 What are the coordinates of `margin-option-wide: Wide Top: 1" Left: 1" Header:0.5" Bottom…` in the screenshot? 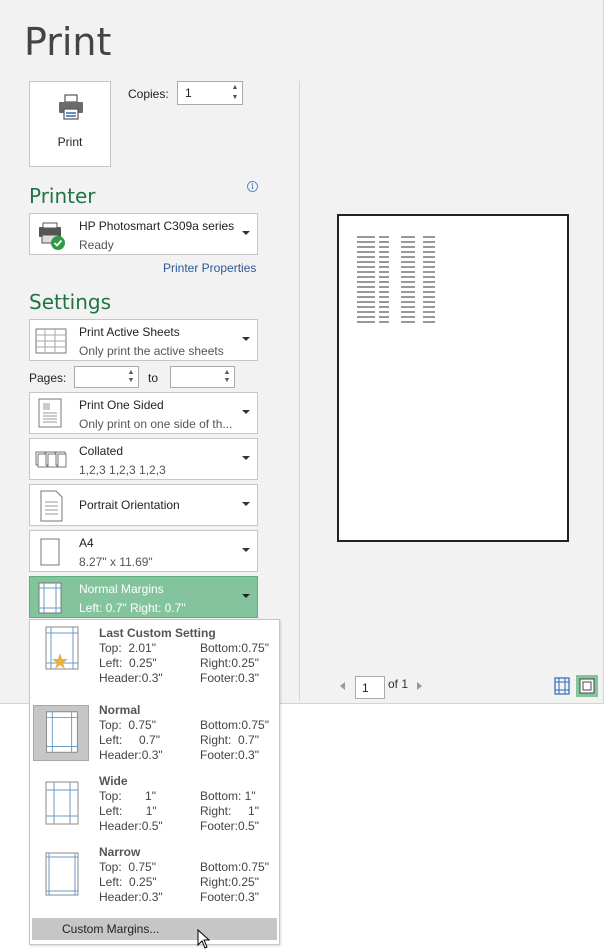 It's located at (154, 804).